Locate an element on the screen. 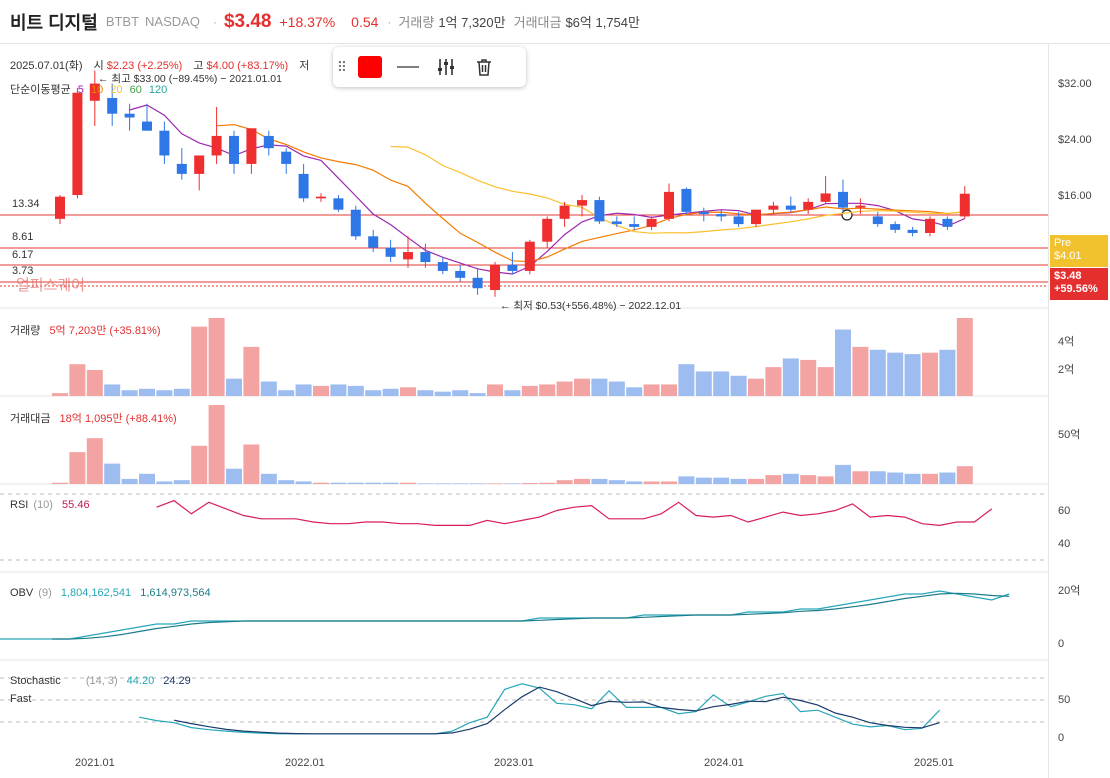 This screenshot has height=778, width=1110. low-marker-text: 최저 $0.53(+556.48%) − 2022.12.01 is located at coordinates (597, 306).